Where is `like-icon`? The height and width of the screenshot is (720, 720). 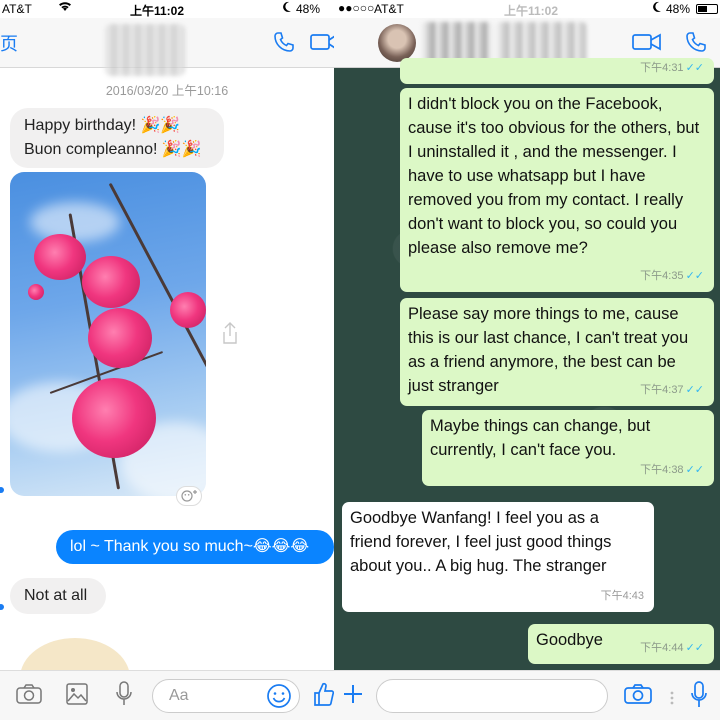
like-icon is located at coordinates (323, 694).